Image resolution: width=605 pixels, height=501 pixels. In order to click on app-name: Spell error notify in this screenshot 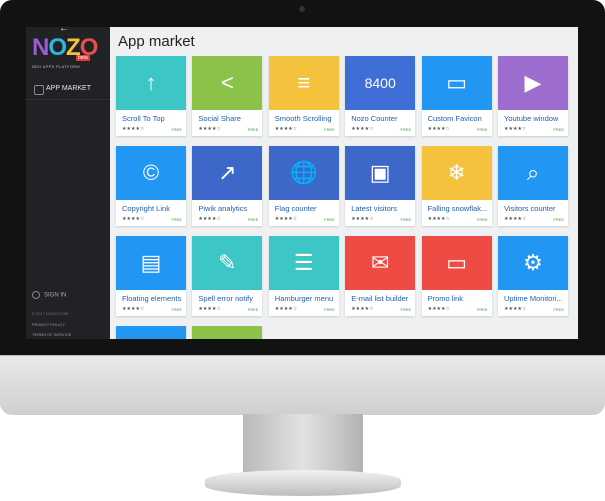, I will do `click(228, 298)`.